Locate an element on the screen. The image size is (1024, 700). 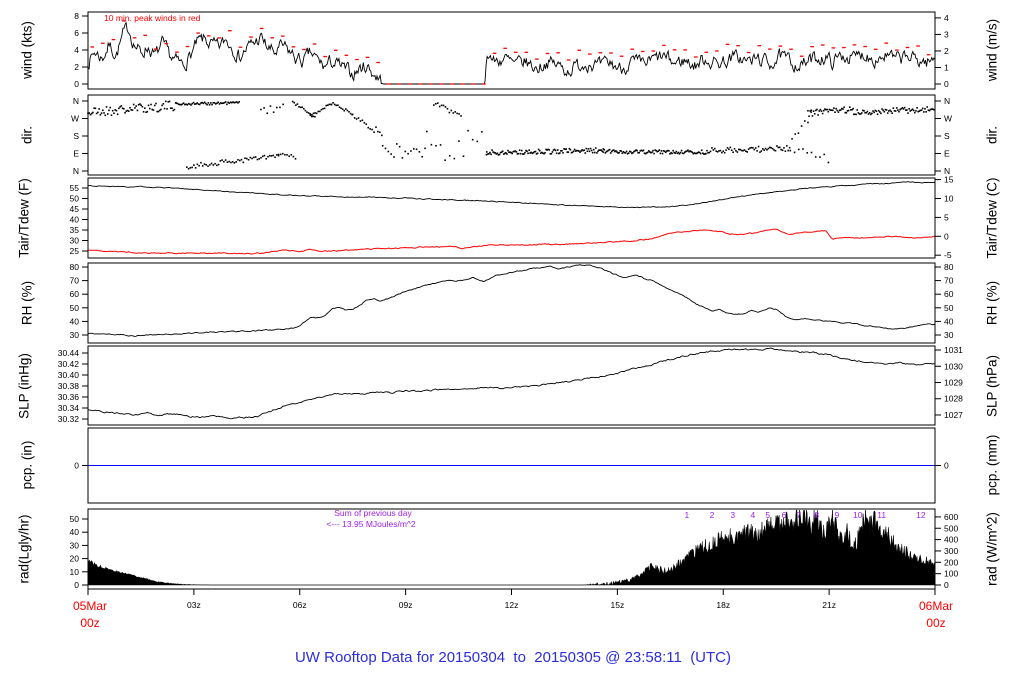
axis-label-pcp-in: pcp. (in) is located at coordinates (27, 465).